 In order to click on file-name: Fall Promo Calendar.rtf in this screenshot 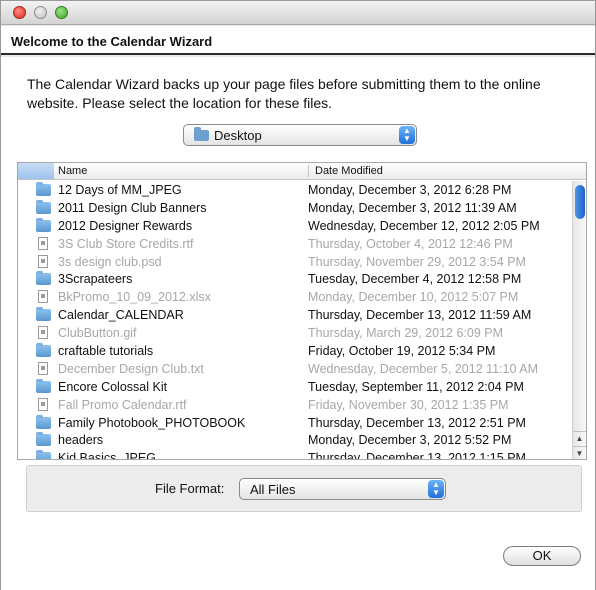, I will do `click(122, 404)`.